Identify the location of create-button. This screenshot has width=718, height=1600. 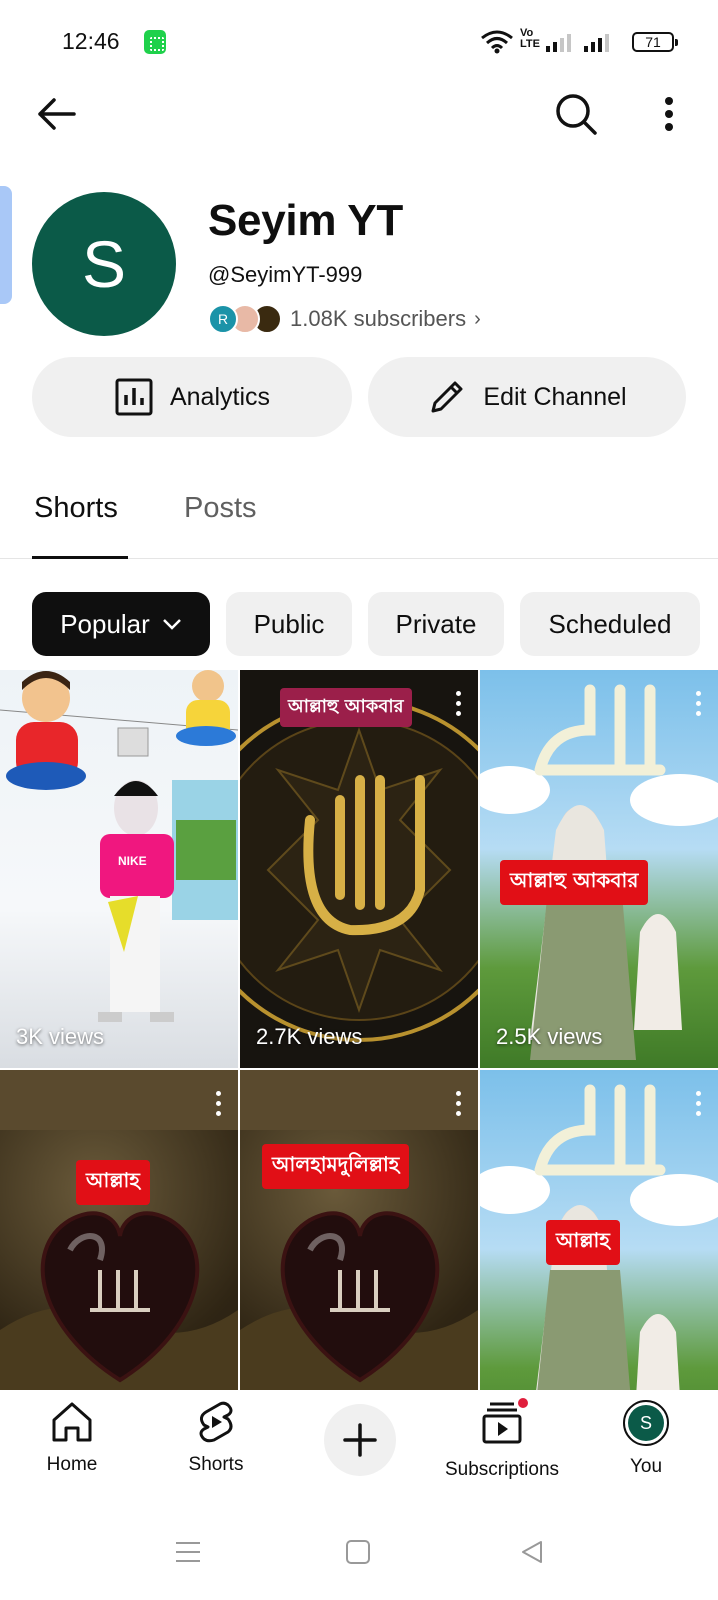
(360, 1440).